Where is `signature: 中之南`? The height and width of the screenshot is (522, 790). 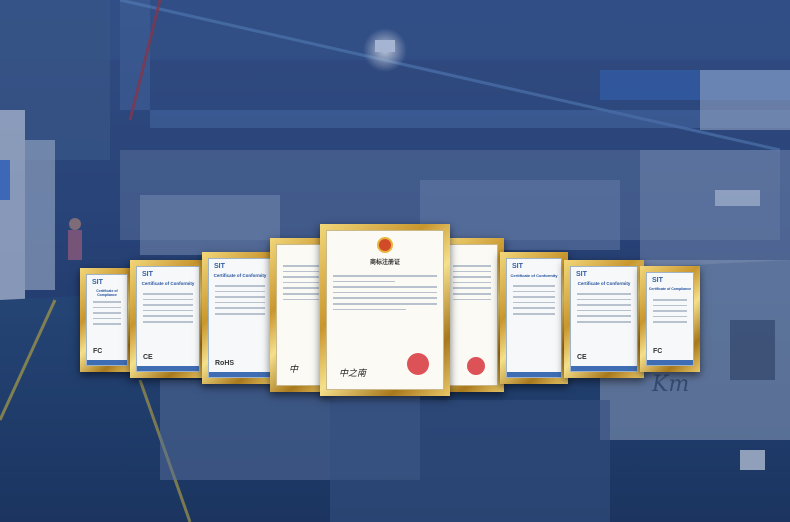 signature: 中之南 is located at coordinates (353, 374).